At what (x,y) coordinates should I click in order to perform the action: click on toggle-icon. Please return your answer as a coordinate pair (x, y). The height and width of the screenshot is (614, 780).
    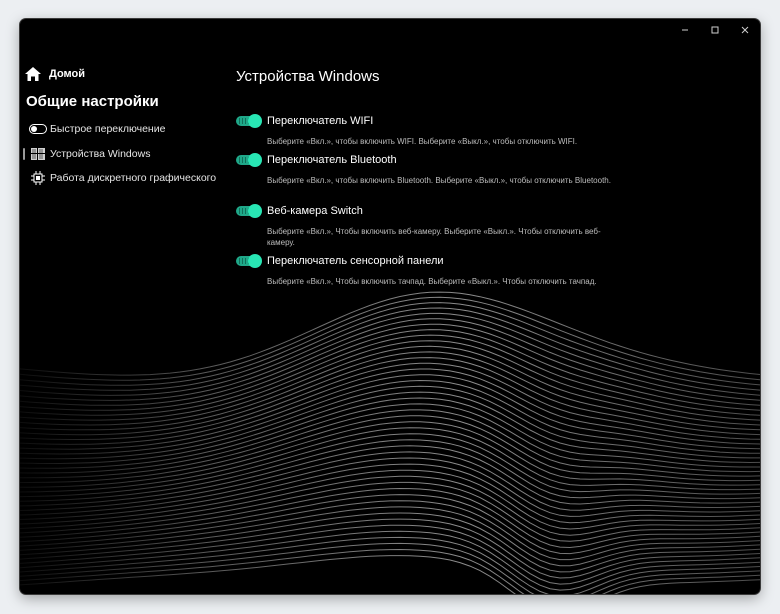
    Looking at the image, I should click on (38, 129).